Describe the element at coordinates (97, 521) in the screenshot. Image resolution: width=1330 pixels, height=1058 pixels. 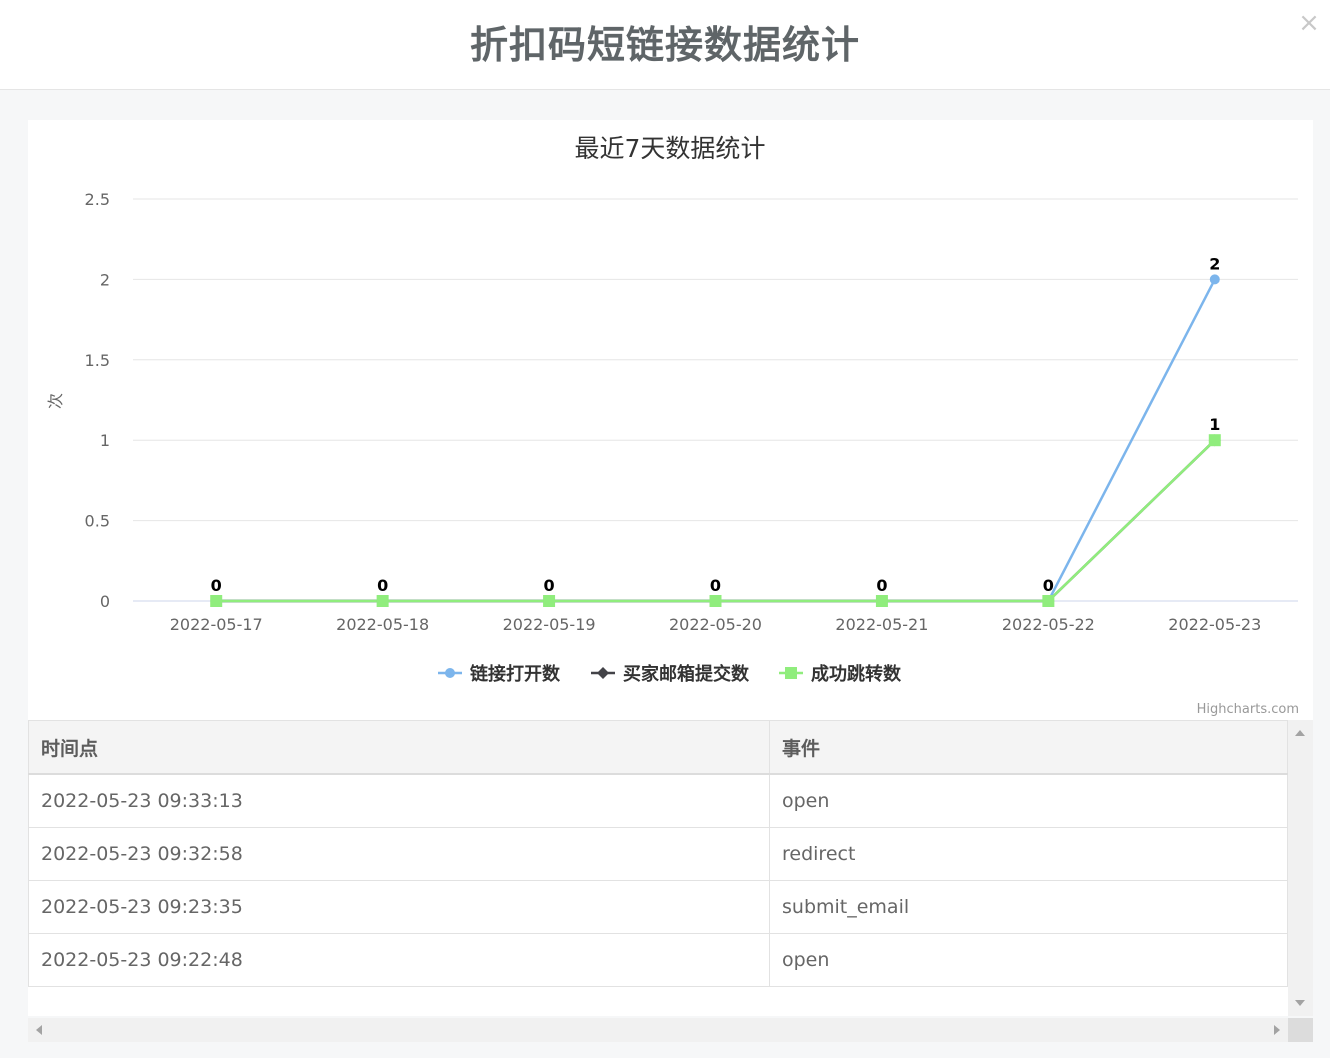
I see `y-tick-label: 0.5` at that location.